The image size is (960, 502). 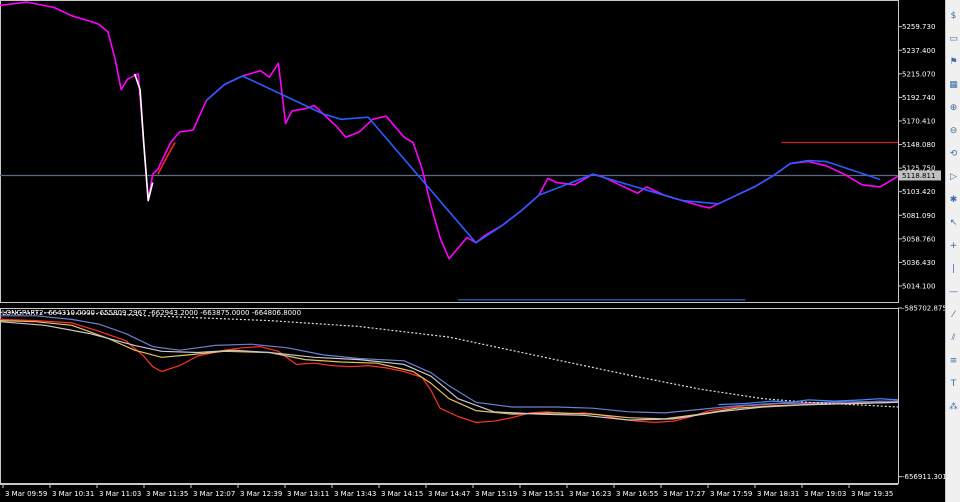 I want to click on time-tick-label: 3 Mar 19:35, so click(x=872, y=494).